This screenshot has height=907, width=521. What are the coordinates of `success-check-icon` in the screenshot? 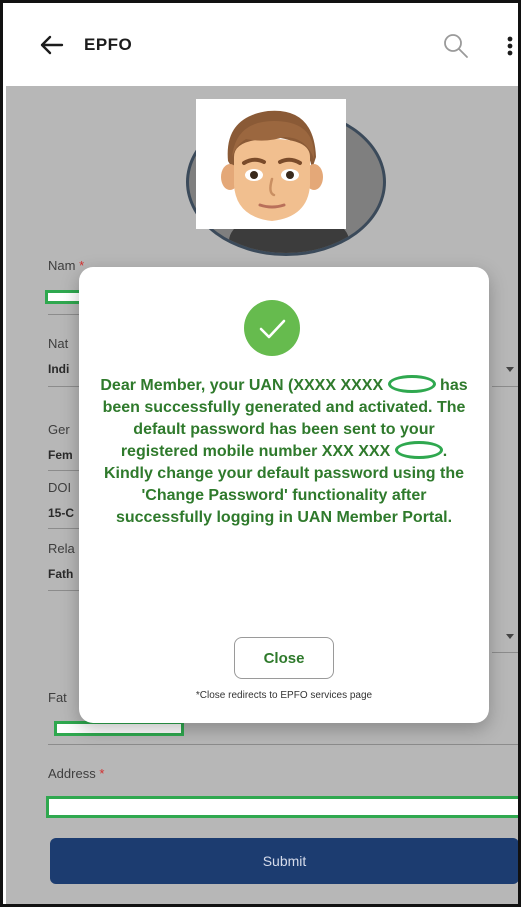 It's located at (272, 328).